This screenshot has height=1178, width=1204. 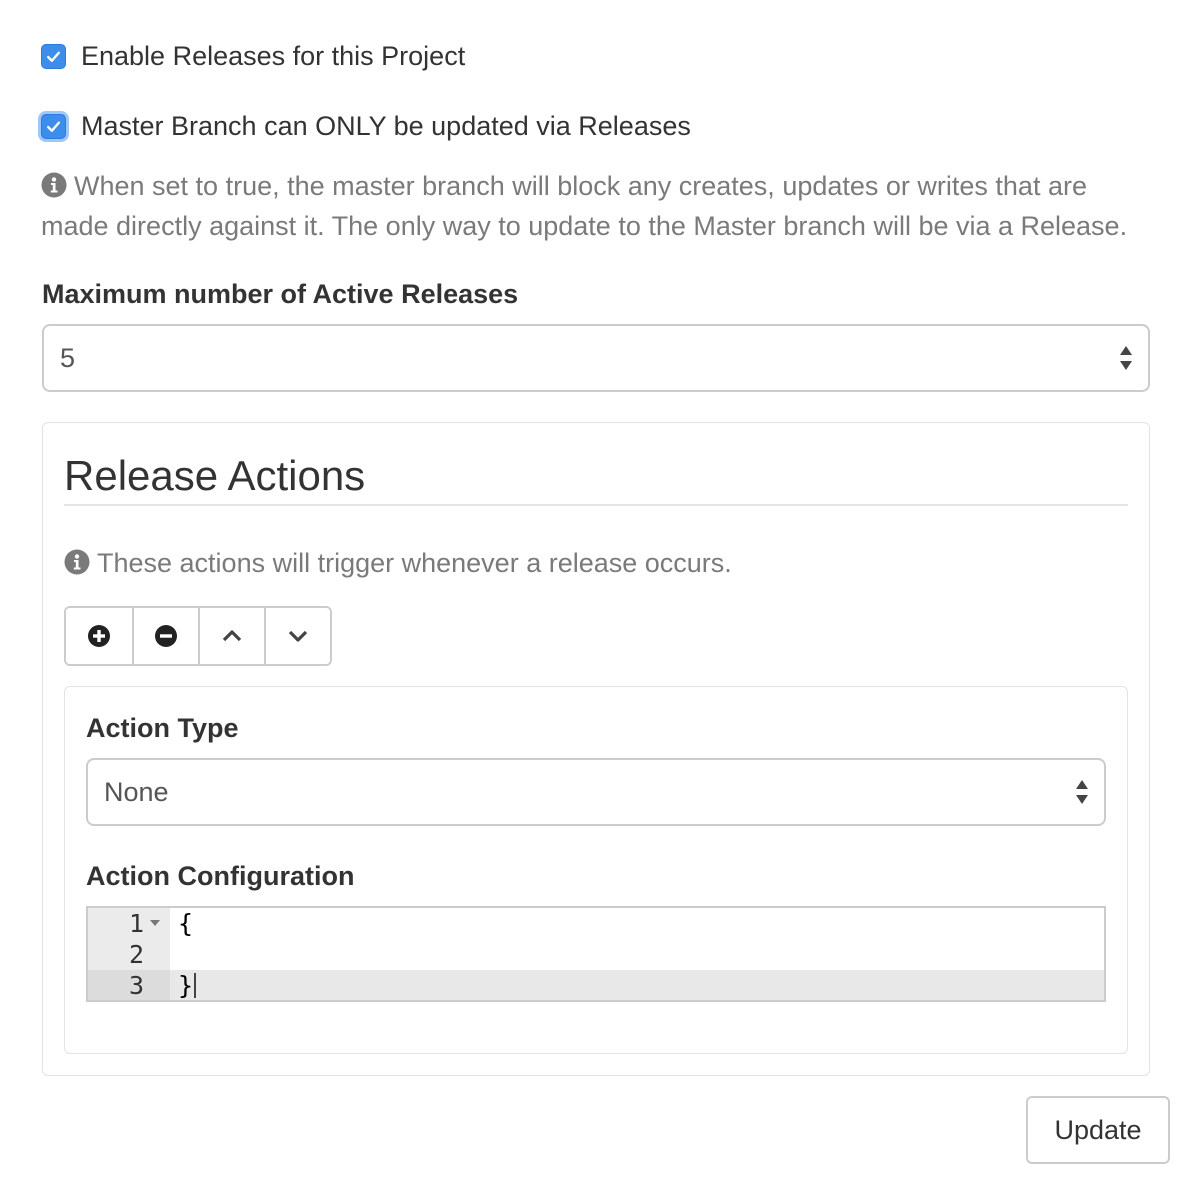 I want to click on release-actions-title: Release Actions, so click(x=215, y=475).